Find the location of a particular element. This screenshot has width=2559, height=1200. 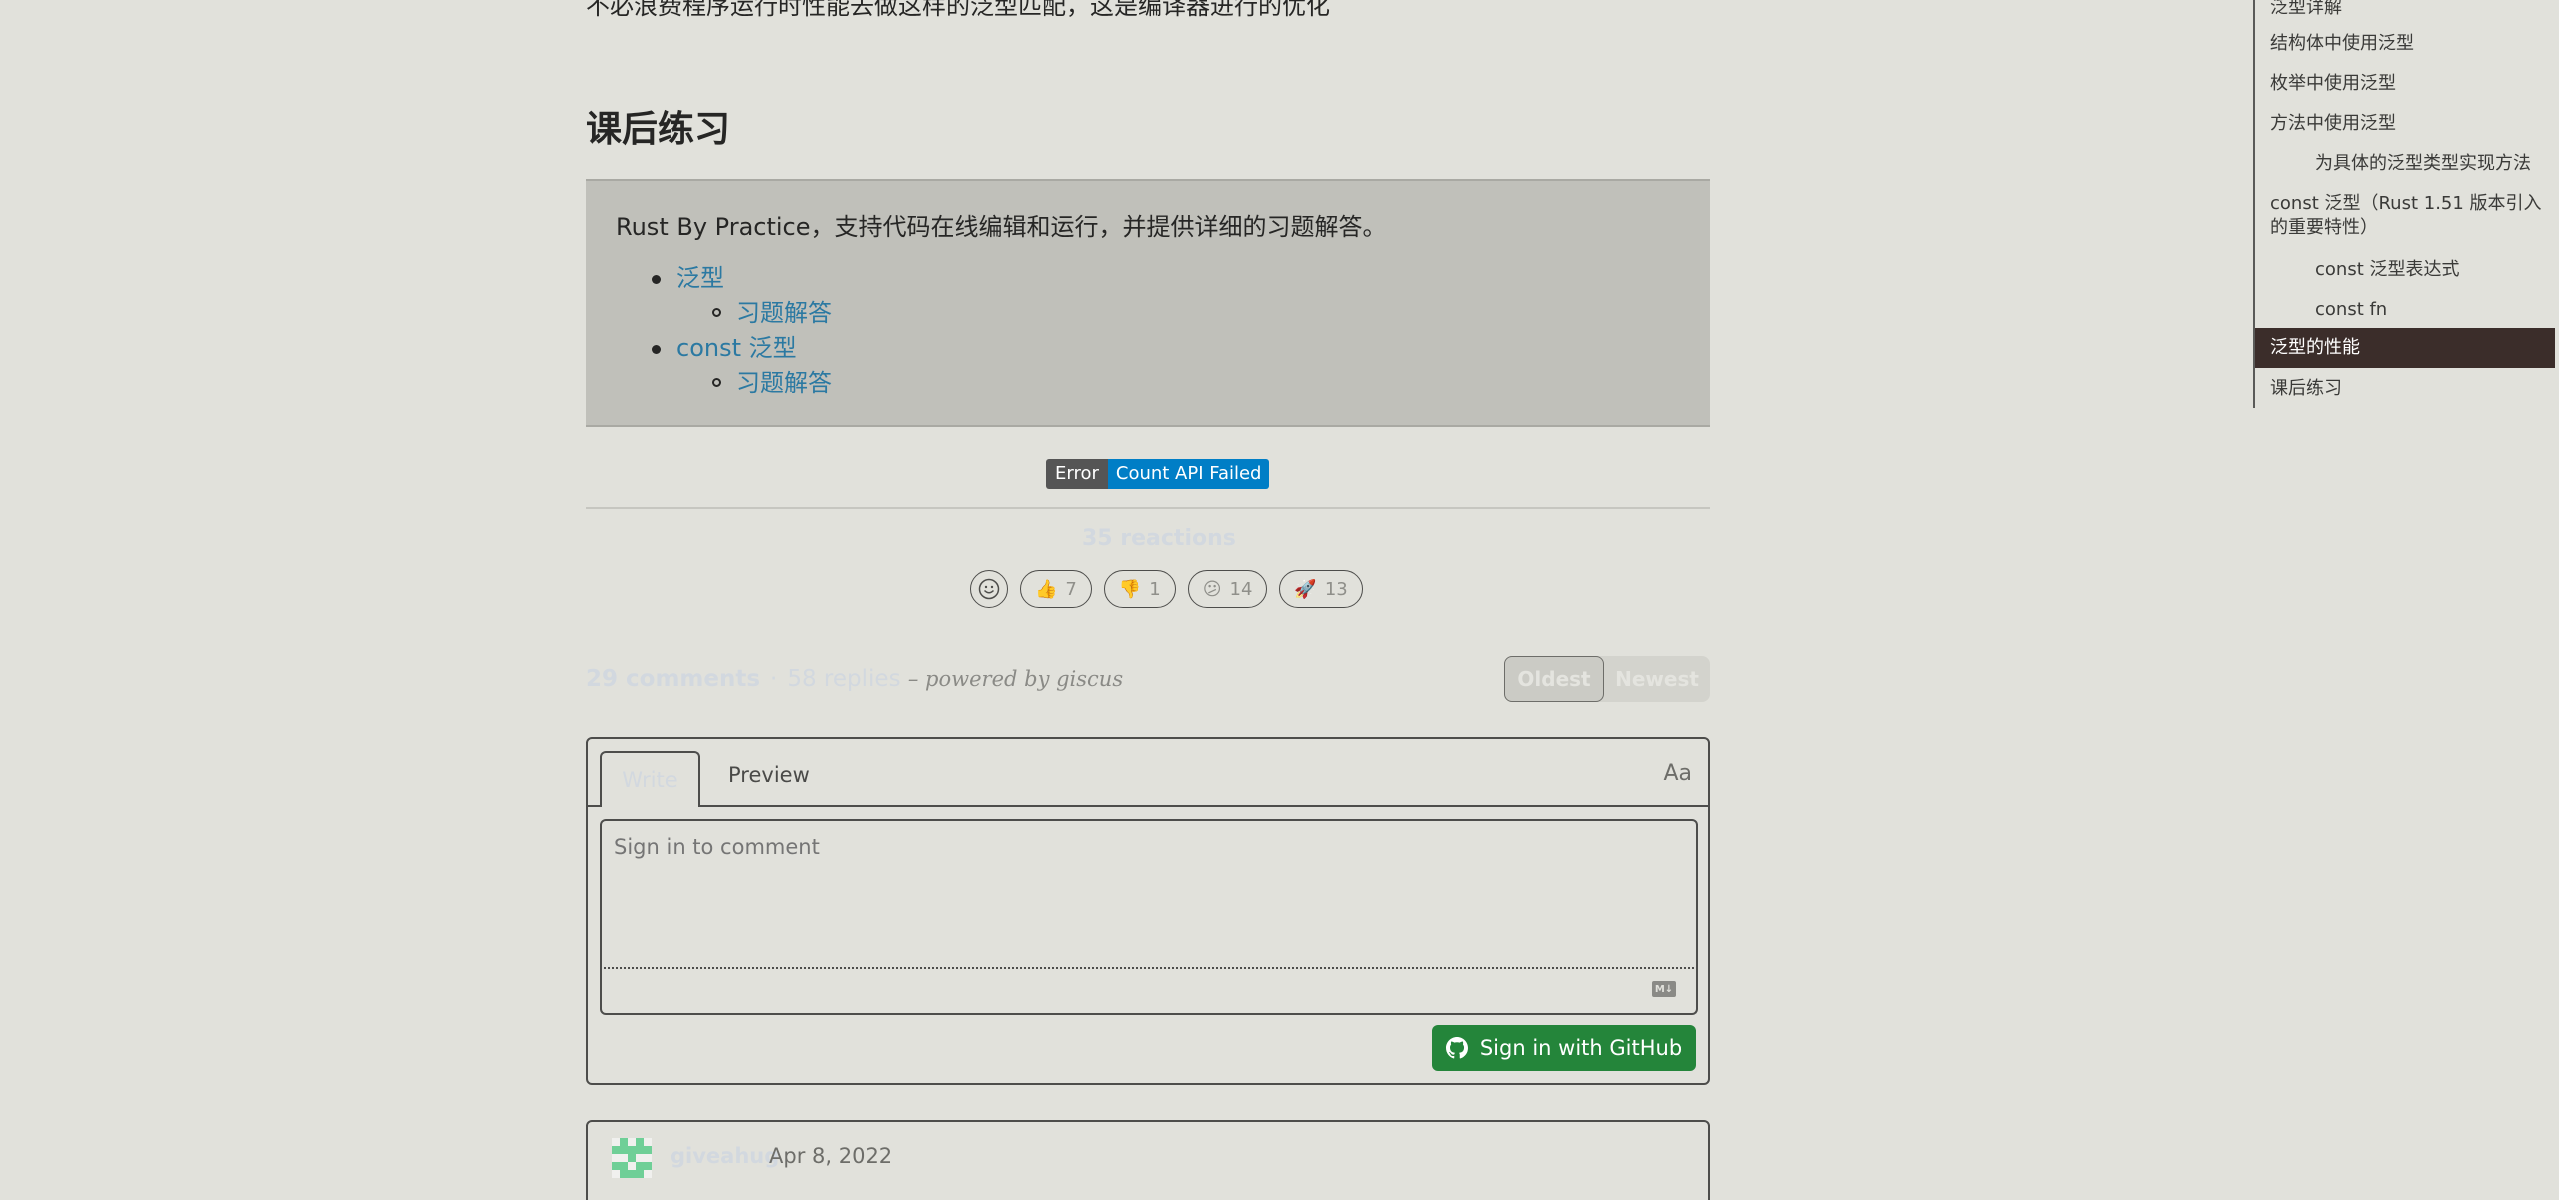

avatar is located at coordinates (632, 1158).